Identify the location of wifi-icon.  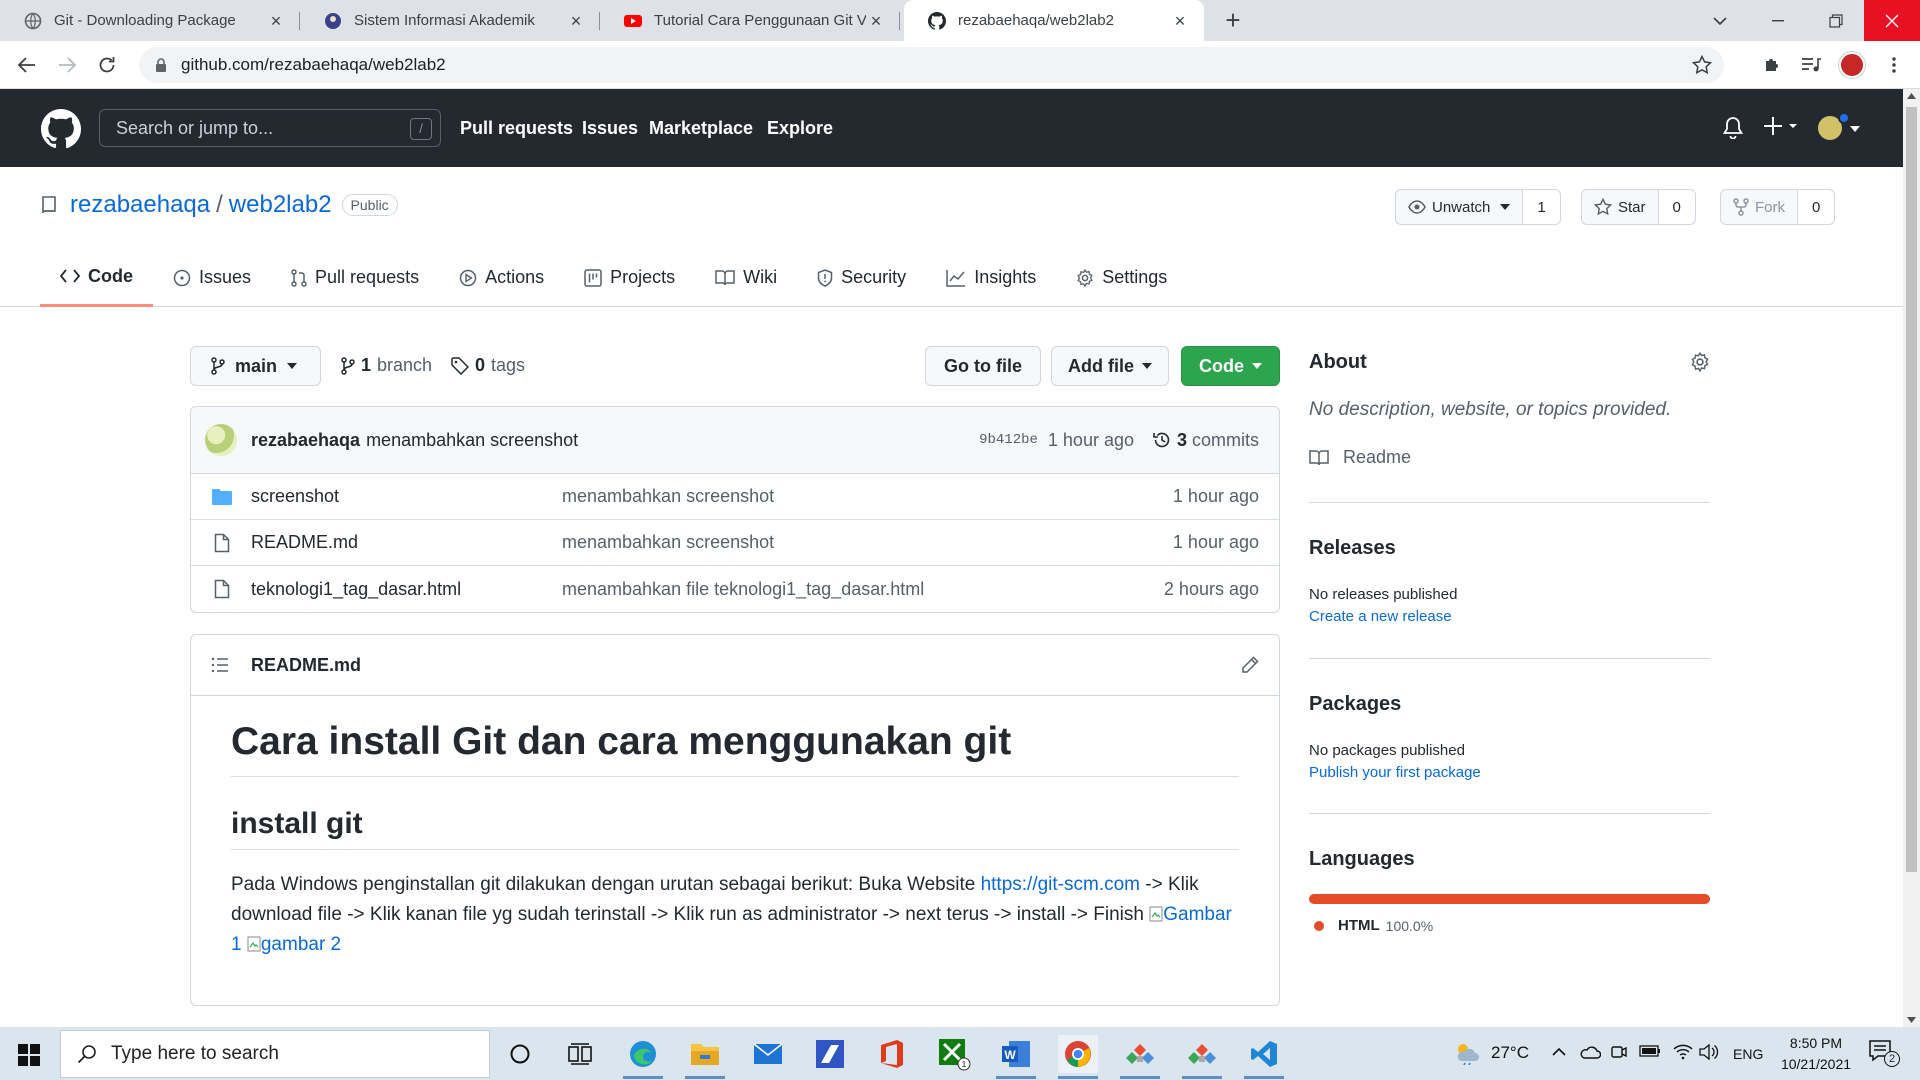
(1683, 1051).